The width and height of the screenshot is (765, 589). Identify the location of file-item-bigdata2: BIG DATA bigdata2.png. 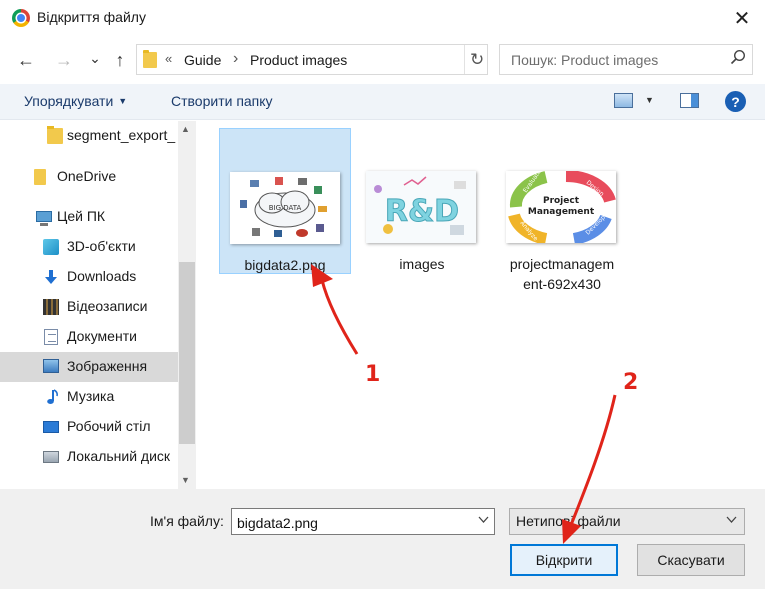
(285, 201).